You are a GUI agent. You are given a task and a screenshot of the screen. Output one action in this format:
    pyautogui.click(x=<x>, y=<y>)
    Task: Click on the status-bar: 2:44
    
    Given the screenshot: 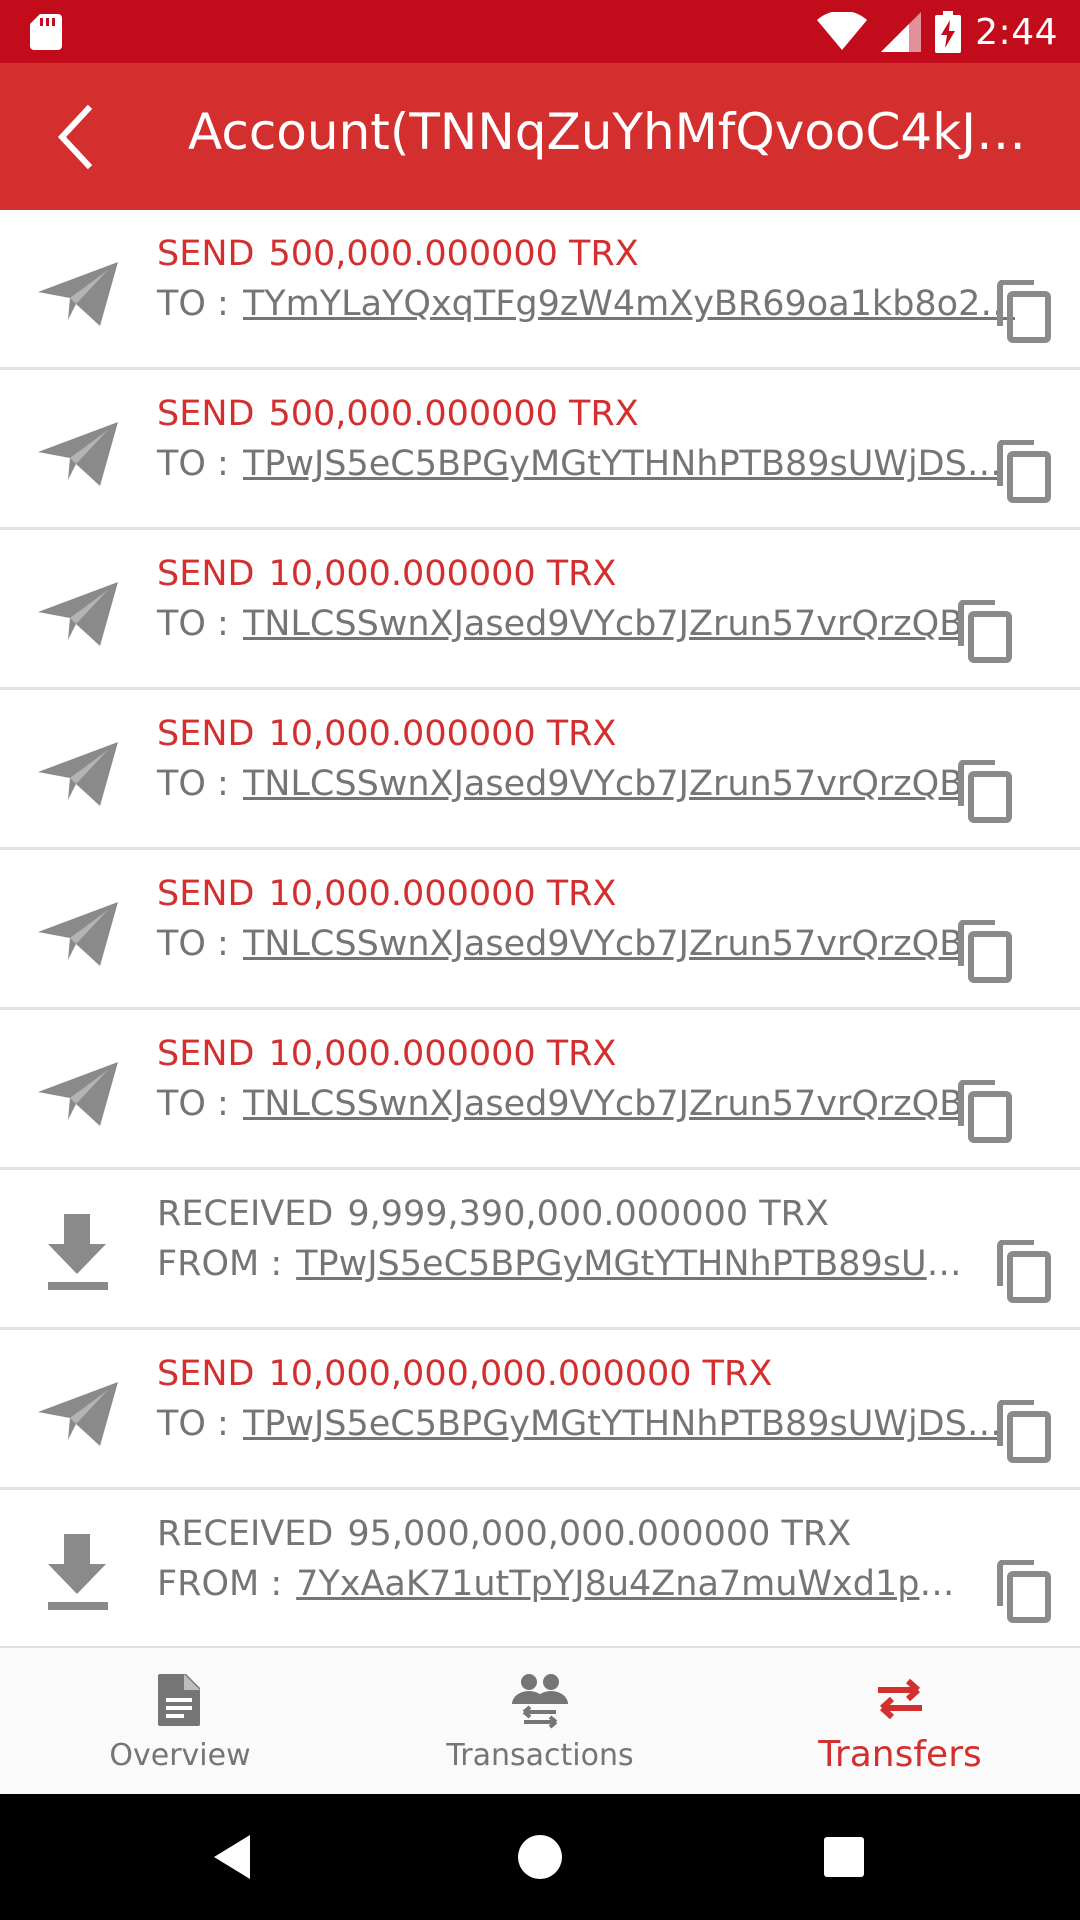 What is the action you would take?
    pyautogui.click(x=540, y=31)
    